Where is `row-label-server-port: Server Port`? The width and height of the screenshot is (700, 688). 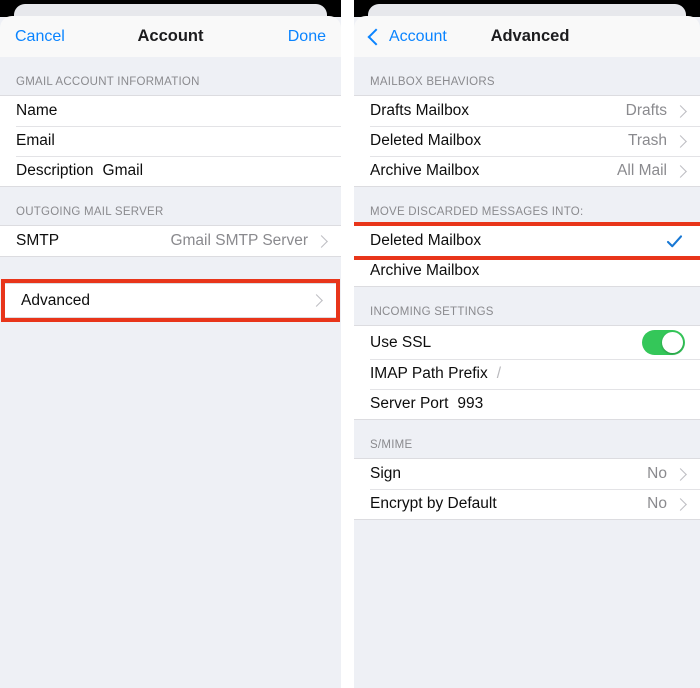 row-label-server-port: Server Port is located at coordinates (409, 403).